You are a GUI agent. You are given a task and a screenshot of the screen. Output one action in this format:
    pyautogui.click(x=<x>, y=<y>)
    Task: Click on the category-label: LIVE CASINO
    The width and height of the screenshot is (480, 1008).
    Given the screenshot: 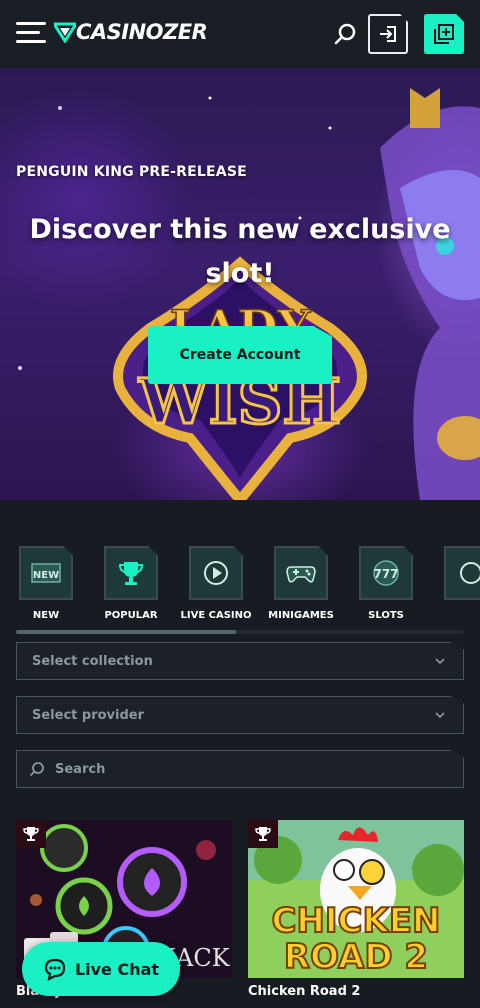 What is the action you would take?
    pyautogui.click(x=216, y=615)
    